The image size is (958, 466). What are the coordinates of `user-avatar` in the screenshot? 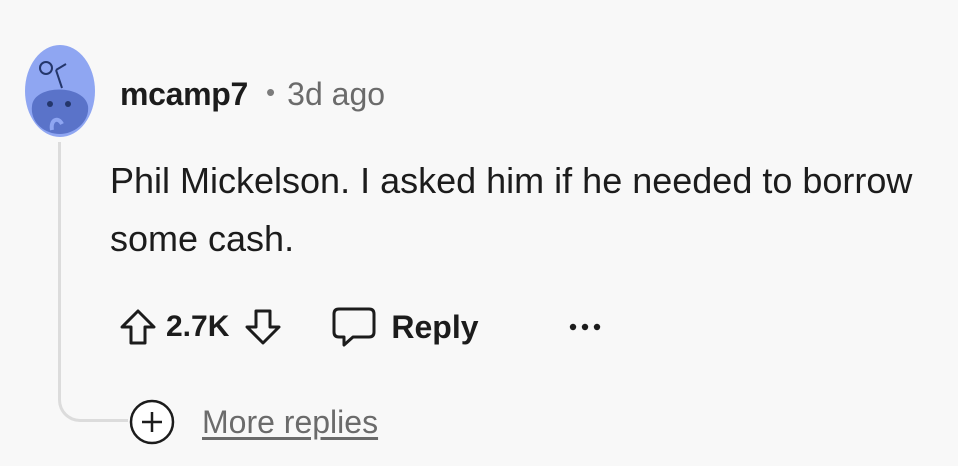 It's located at (60, 91).